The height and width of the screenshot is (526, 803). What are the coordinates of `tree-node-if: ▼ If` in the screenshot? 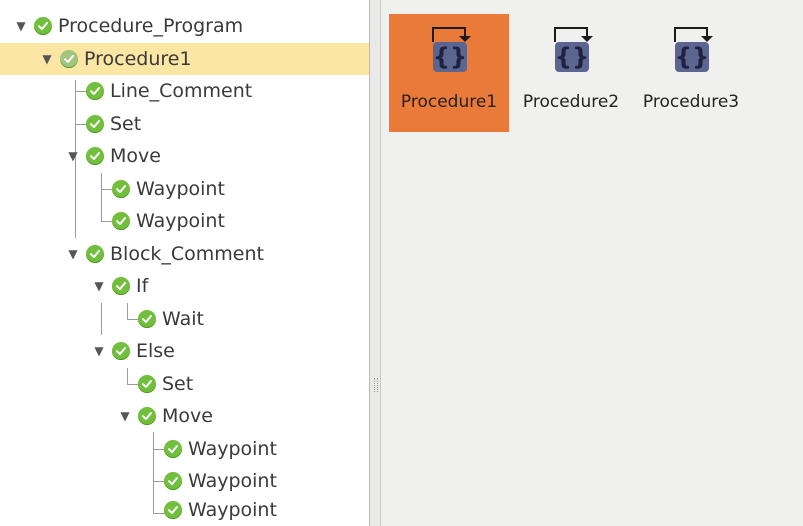 It's located at (184, 286).